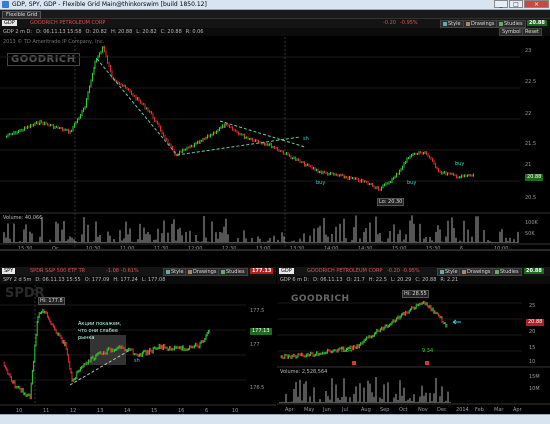 The height and width of the screenshot is (424, 550). What do you see at coordinates (153, 280) in the screenshot?
I see `left-info-low: L: 177.08` at bounding box center [153, 280].